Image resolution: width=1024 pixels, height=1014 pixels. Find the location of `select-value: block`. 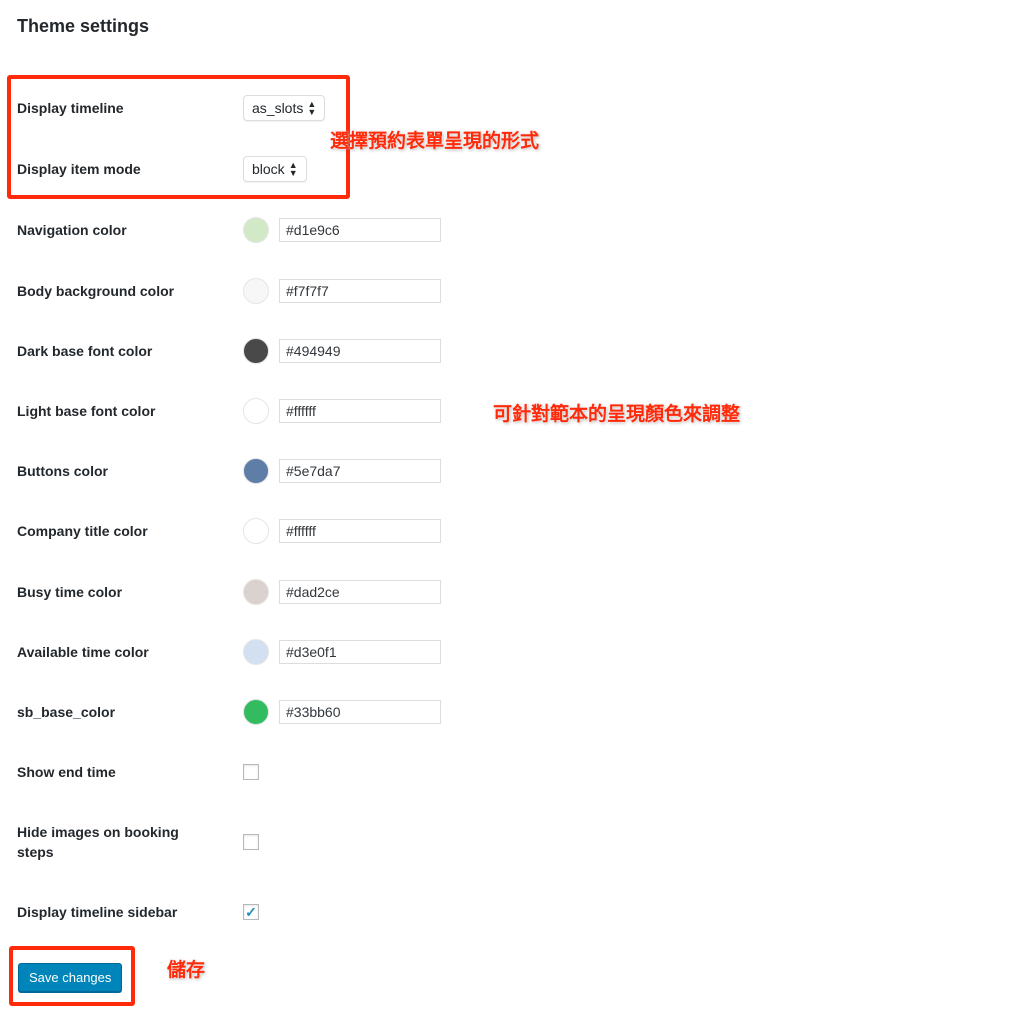

select-value: block is located at coordinates (268, 169).